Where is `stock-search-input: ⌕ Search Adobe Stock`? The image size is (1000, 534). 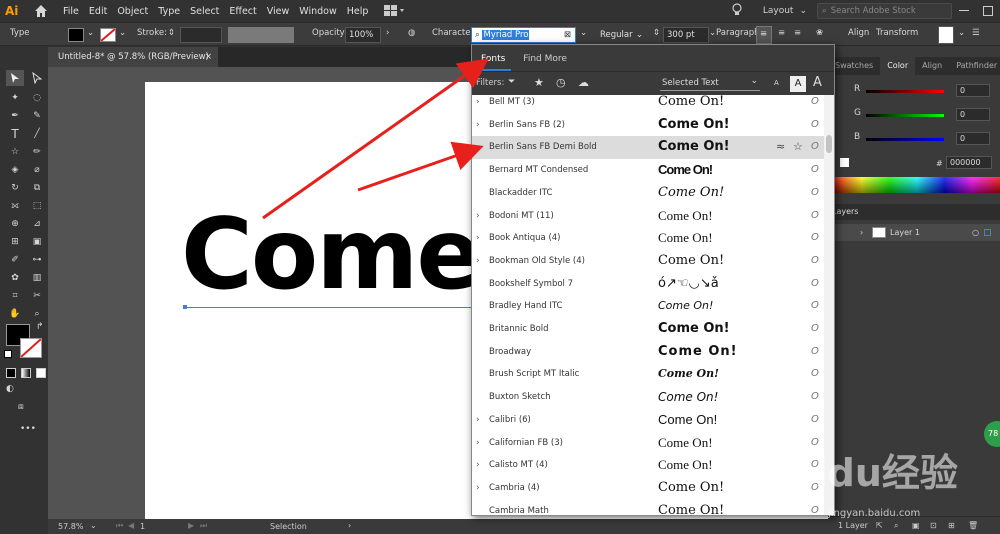 stock-search-input: ⌕ Search Adobe Stock is located at coordinates (884, 11).